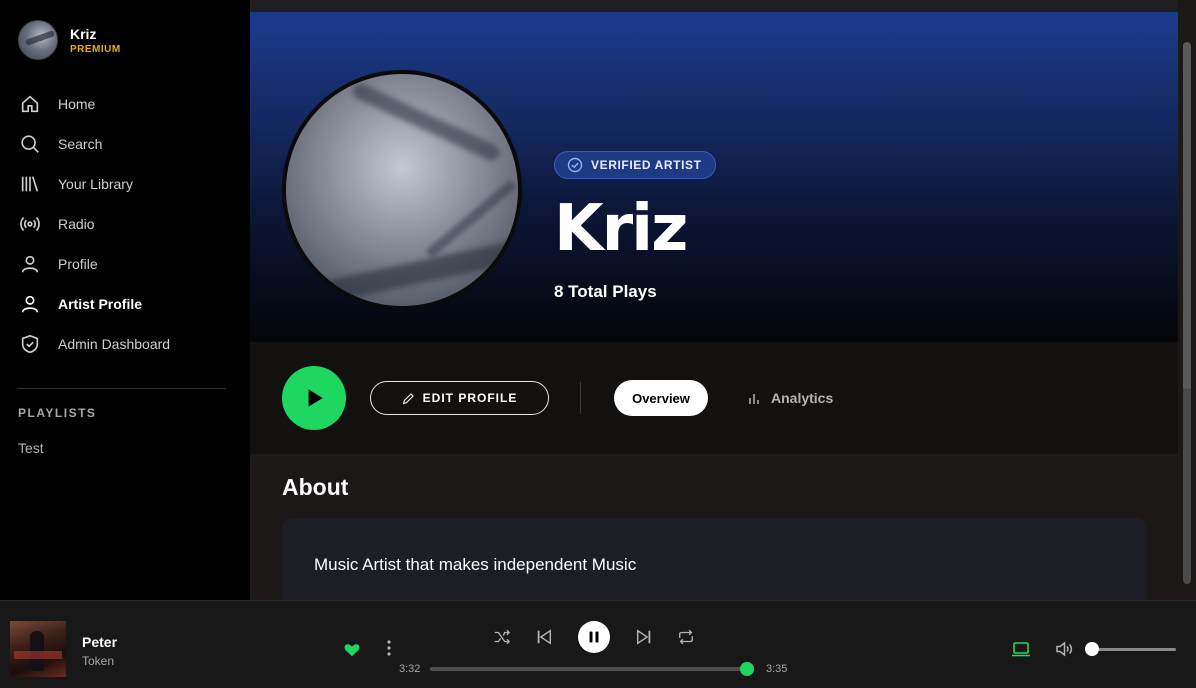 The width and height of the screenshot is (1196, 688). Describe the element at coordinates (99, 642) in the screenshot. I see `track-title: Peter` at that location.